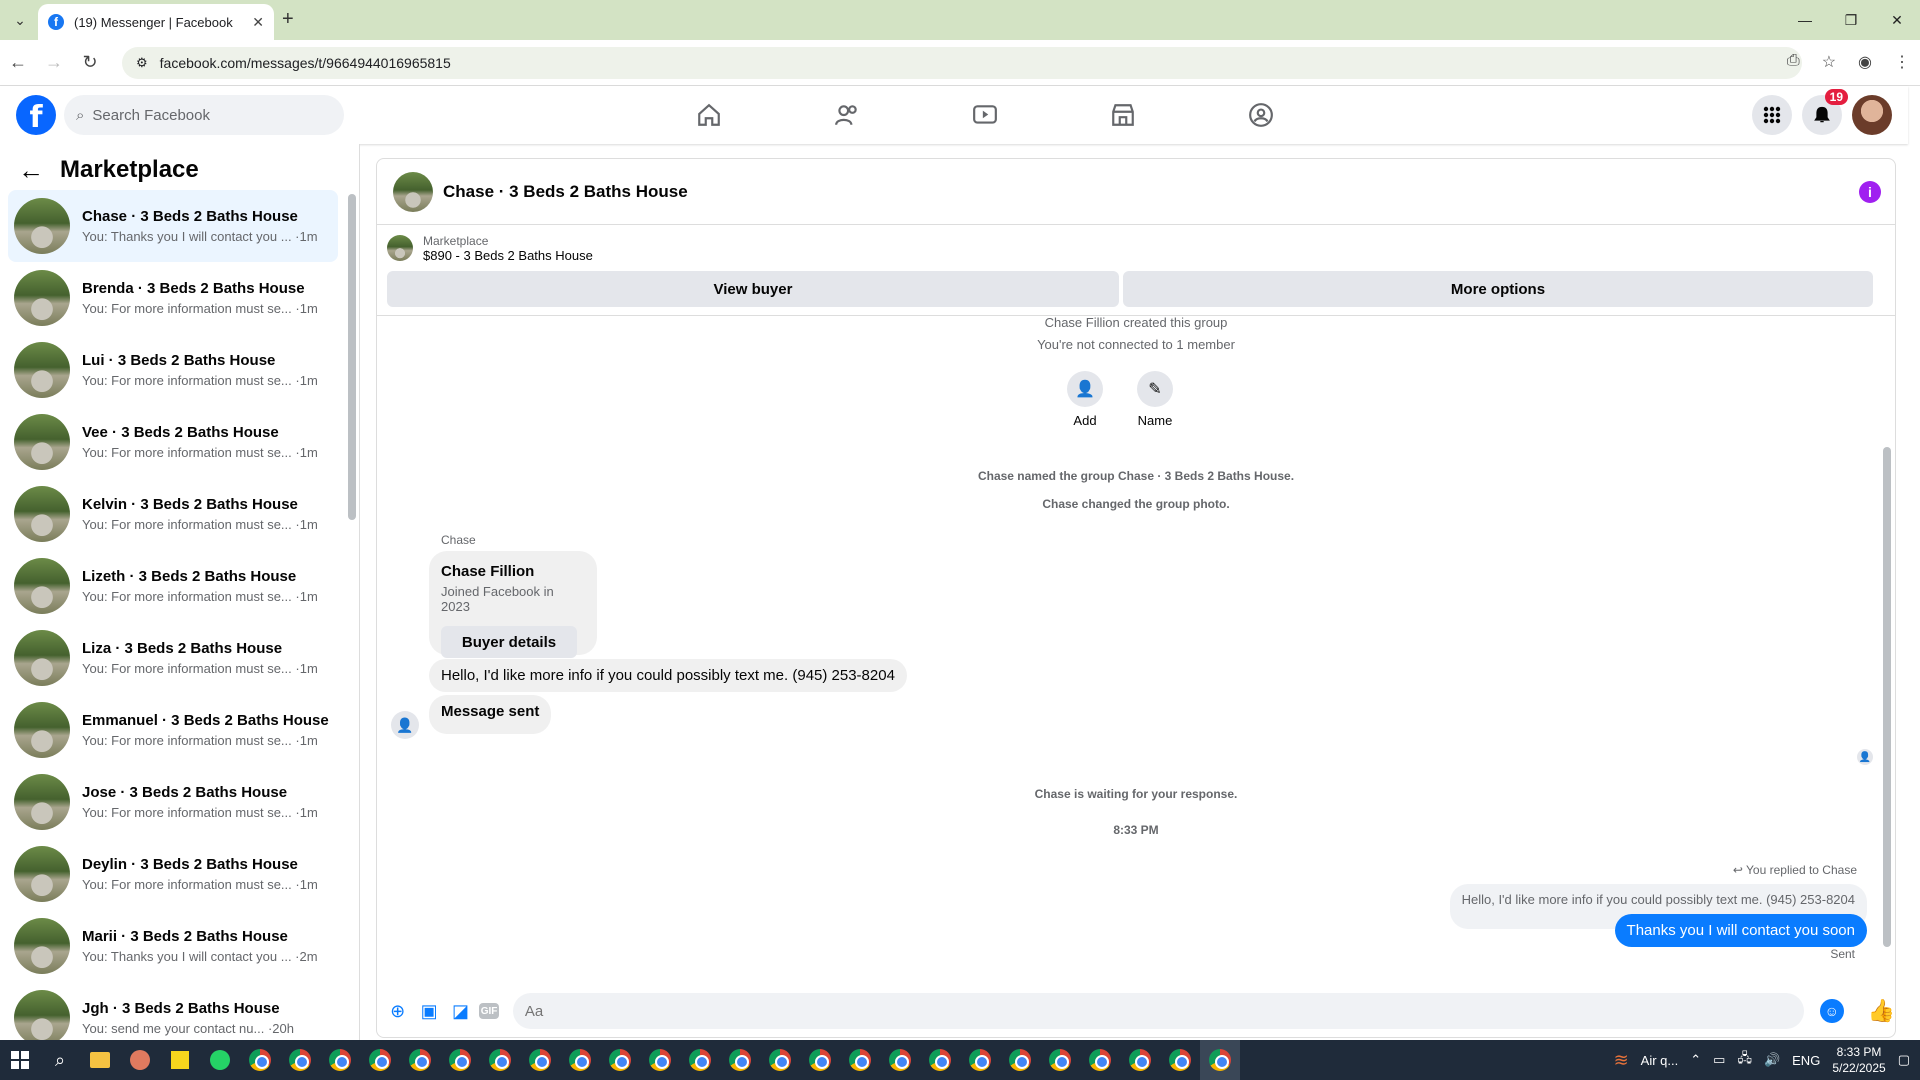  Describe the element at coordinates (54, 62) in the screenshot. I see `forward-button: →` at that location.